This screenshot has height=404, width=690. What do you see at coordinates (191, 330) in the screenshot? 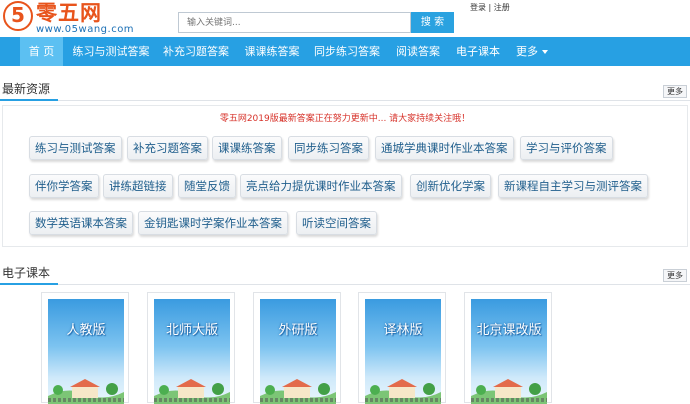
I see `ebook-title: 北师大版` at bounding box center [191, 330].